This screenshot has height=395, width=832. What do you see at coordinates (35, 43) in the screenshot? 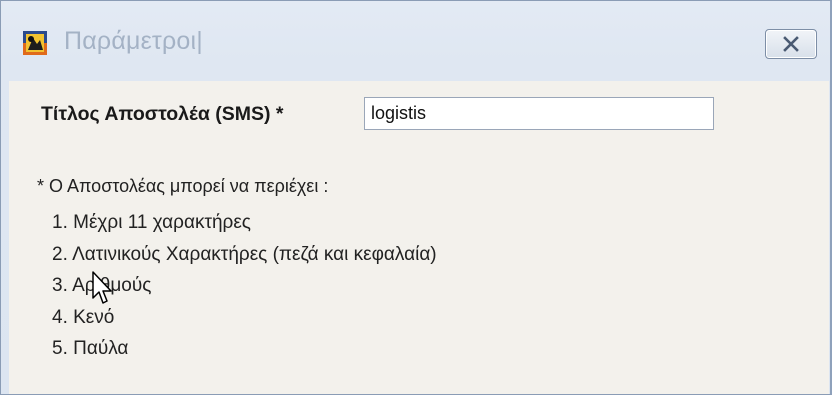
I see `app-icon` at bounding box center [35, 43].